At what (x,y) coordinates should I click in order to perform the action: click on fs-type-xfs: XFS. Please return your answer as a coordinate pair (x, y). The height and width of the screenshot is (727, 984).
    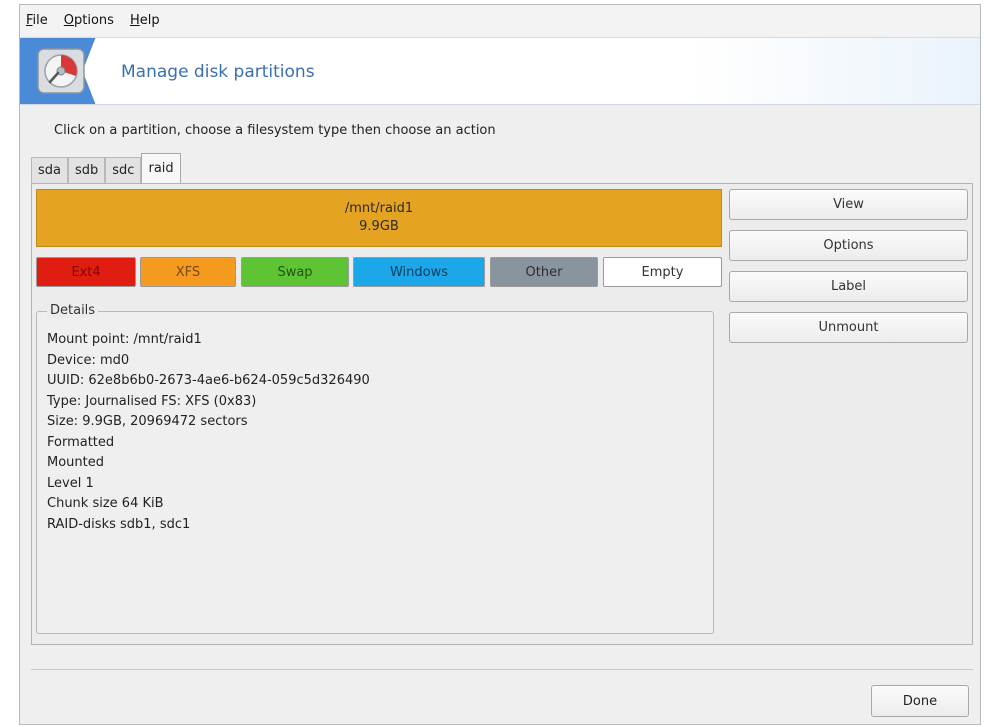
    Looking at the image, I should click on (188, 272).